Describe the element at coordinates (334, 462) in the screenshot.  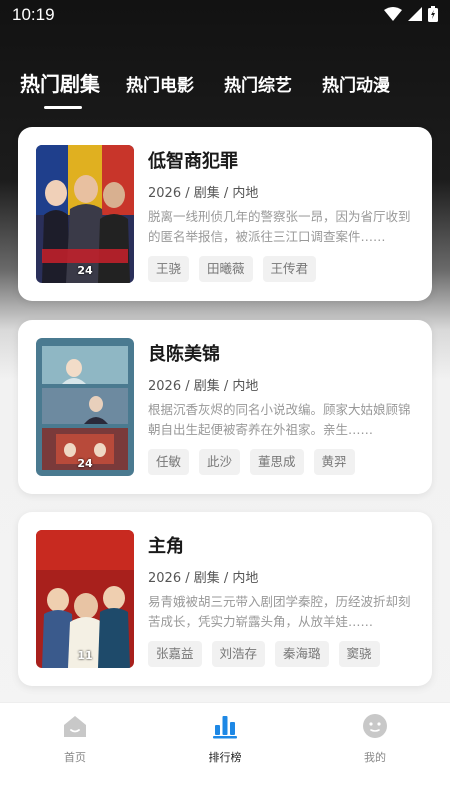
I see `cast-tag: 黄羿` at that location.